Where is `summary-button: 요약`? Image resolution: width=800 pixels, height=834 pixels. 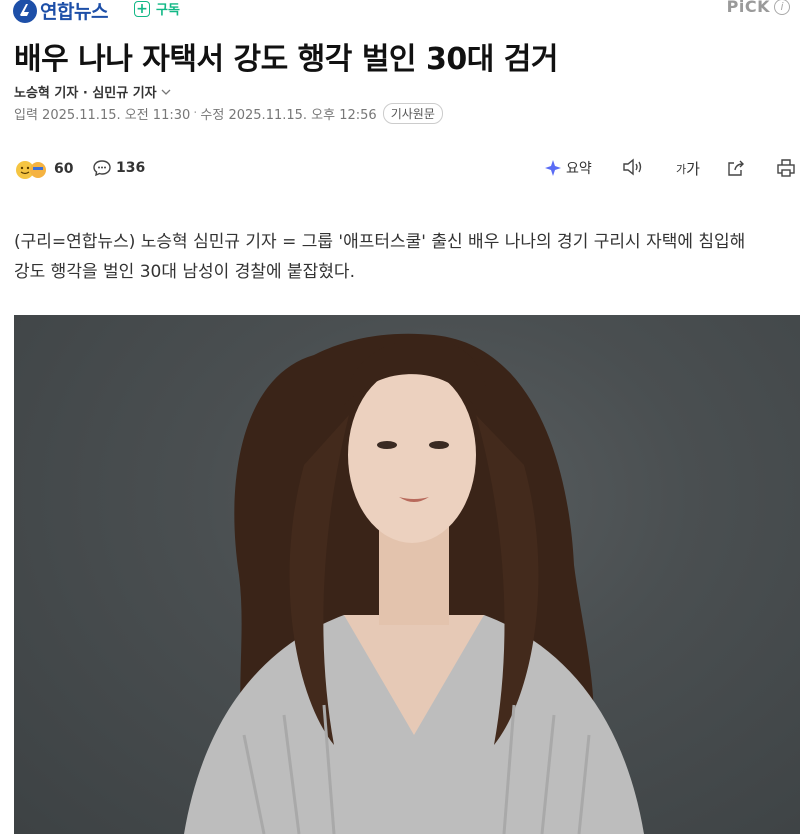
summary-button: 요약 is located at coordinates (568, 168).